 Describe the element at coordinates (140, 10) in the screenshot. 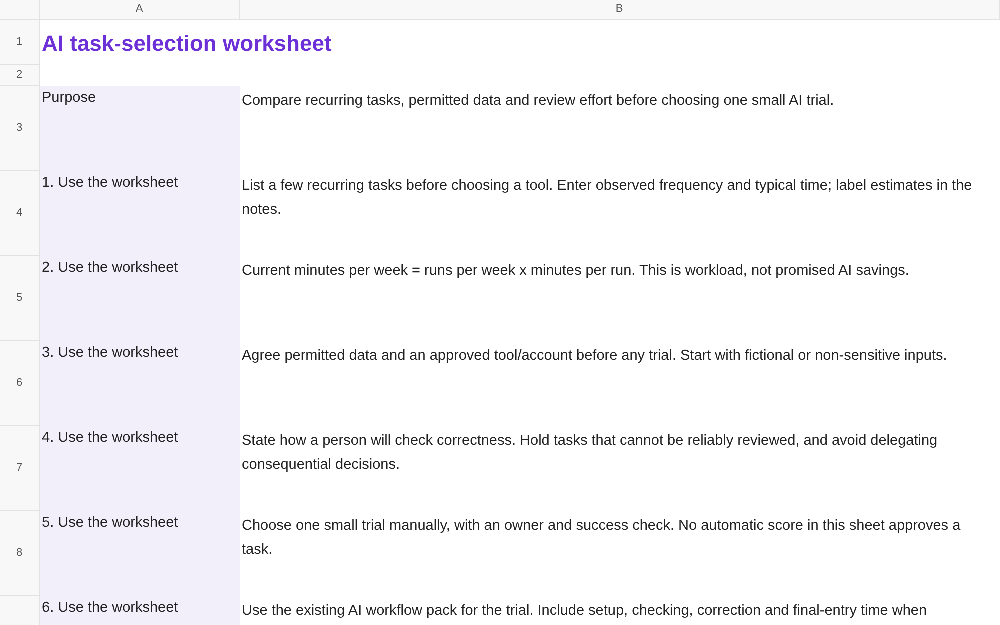

I see `column-header: A` at that location.